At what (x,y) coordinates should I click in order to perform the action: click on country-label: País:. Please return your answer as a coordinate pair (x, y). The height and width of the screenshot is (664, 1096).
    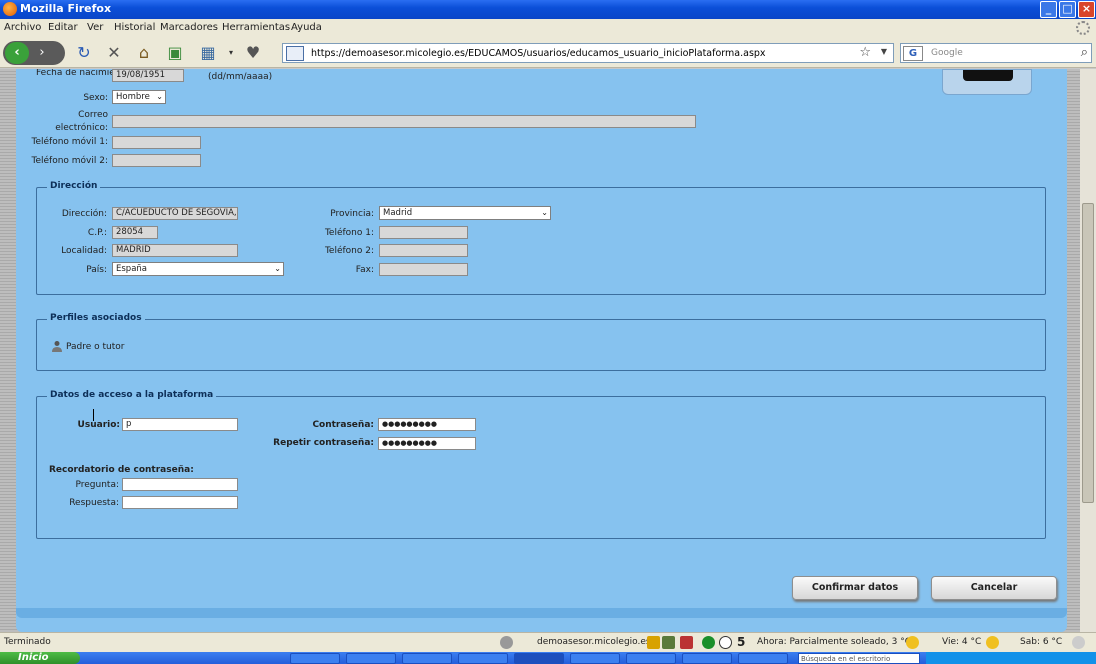
    Looking at the image, I should click on (96, 270).